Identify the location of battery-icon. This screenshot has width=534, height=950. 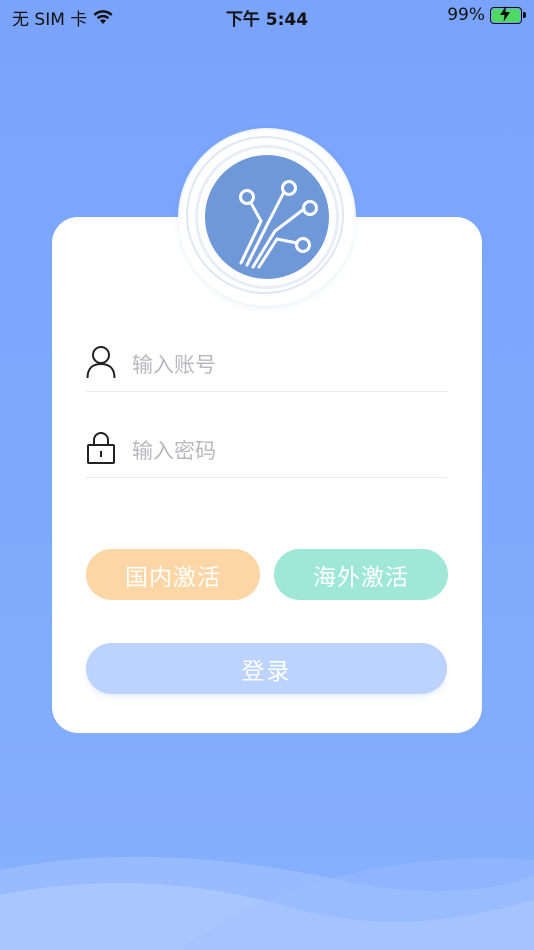
(508, 14).